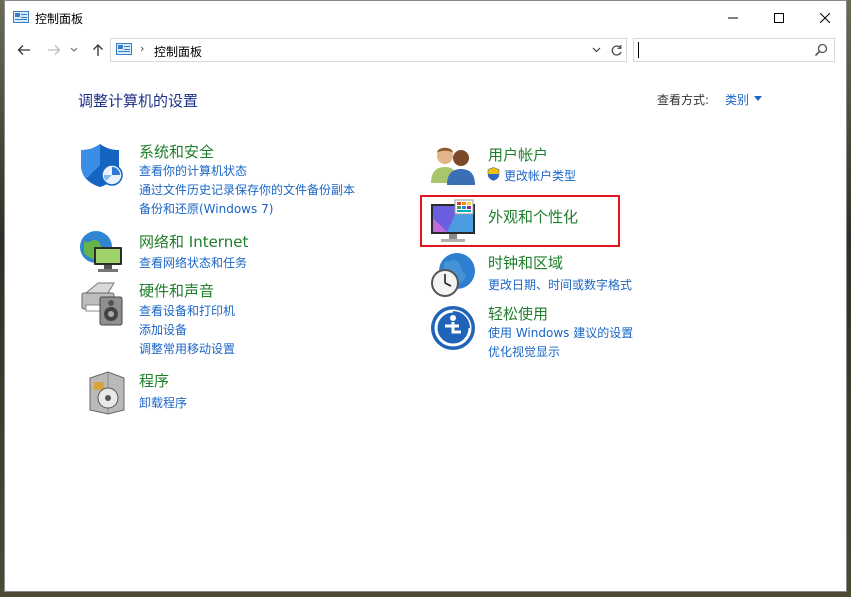 This screenshot has height=597, width=851. Describe the element at coordinates (683, 100) in the screenshot. I see `view-by-label: 查看方式:` at that location.